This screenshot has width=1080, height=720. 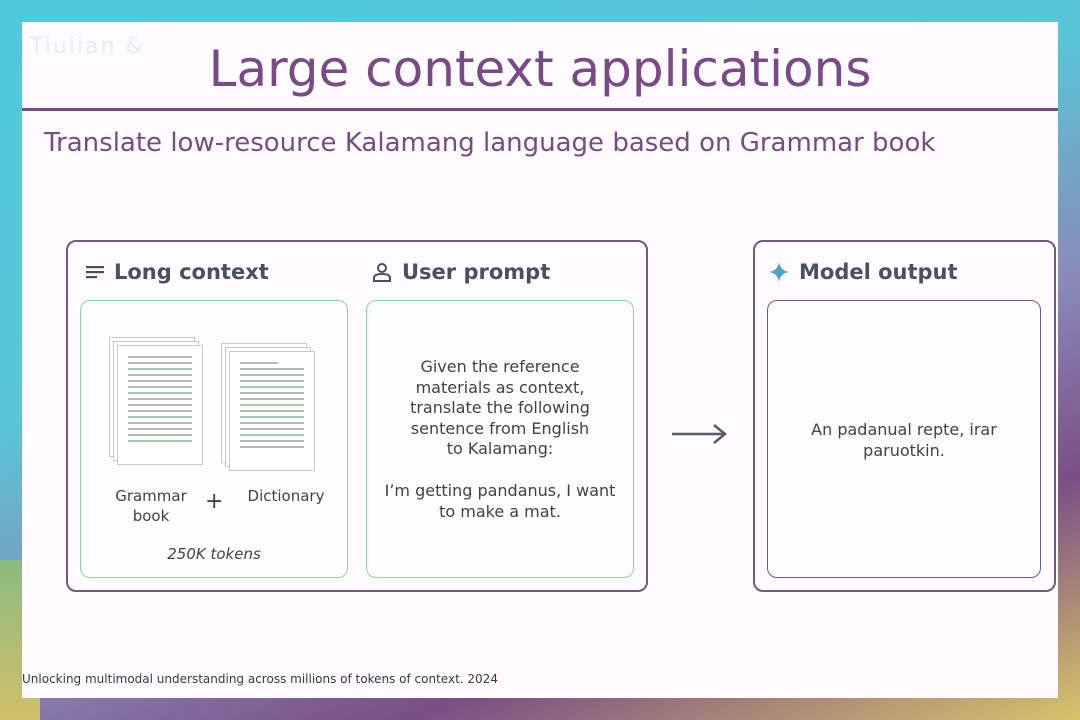 What do you see at coordinates (540, 69) in the screenshot?
I see `page-title: Large context applications` at bounding box center [540, 69].